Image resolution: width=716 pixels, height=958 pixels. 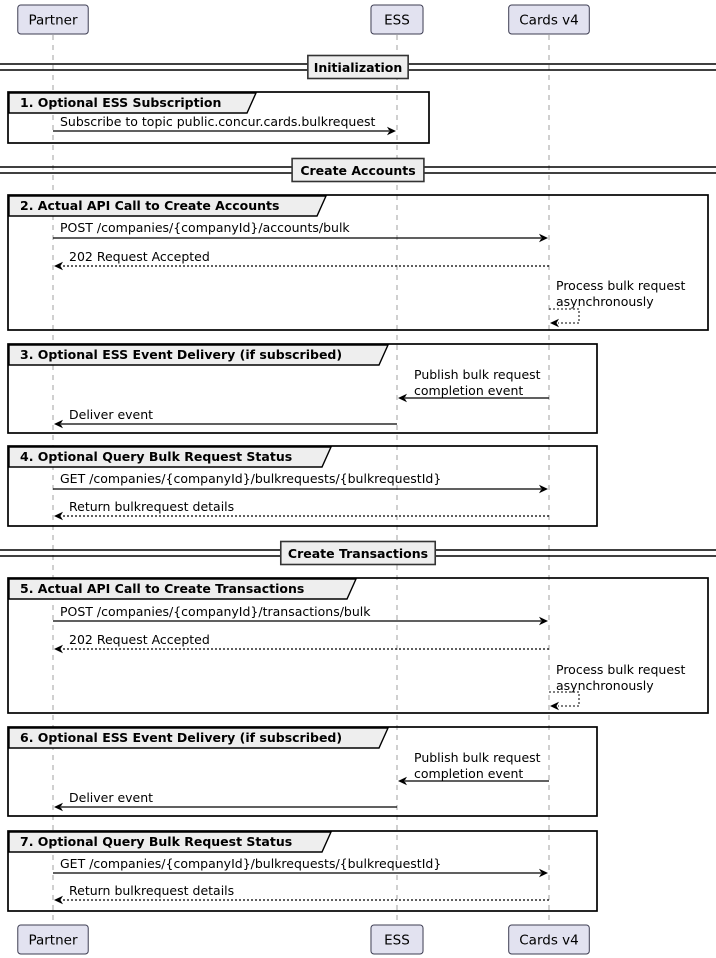 I want to click on group-header-label: 4. Optional Query Bulk Request Status, so click(x=156, y=456).